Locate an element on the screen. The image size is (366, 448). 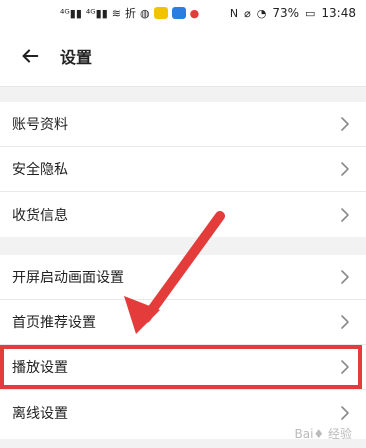
battery-percent: 73% is located at coordinates (285, 13).